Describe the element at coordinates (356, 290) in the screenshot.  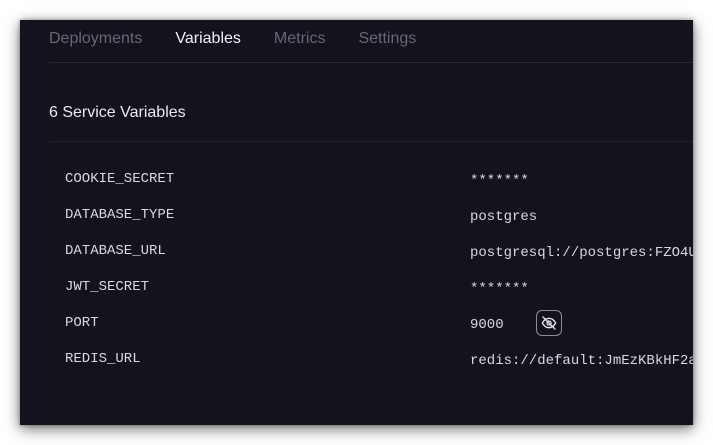
I see `variable-row-jwt-secret: JWT_SECRET *******` at that location.